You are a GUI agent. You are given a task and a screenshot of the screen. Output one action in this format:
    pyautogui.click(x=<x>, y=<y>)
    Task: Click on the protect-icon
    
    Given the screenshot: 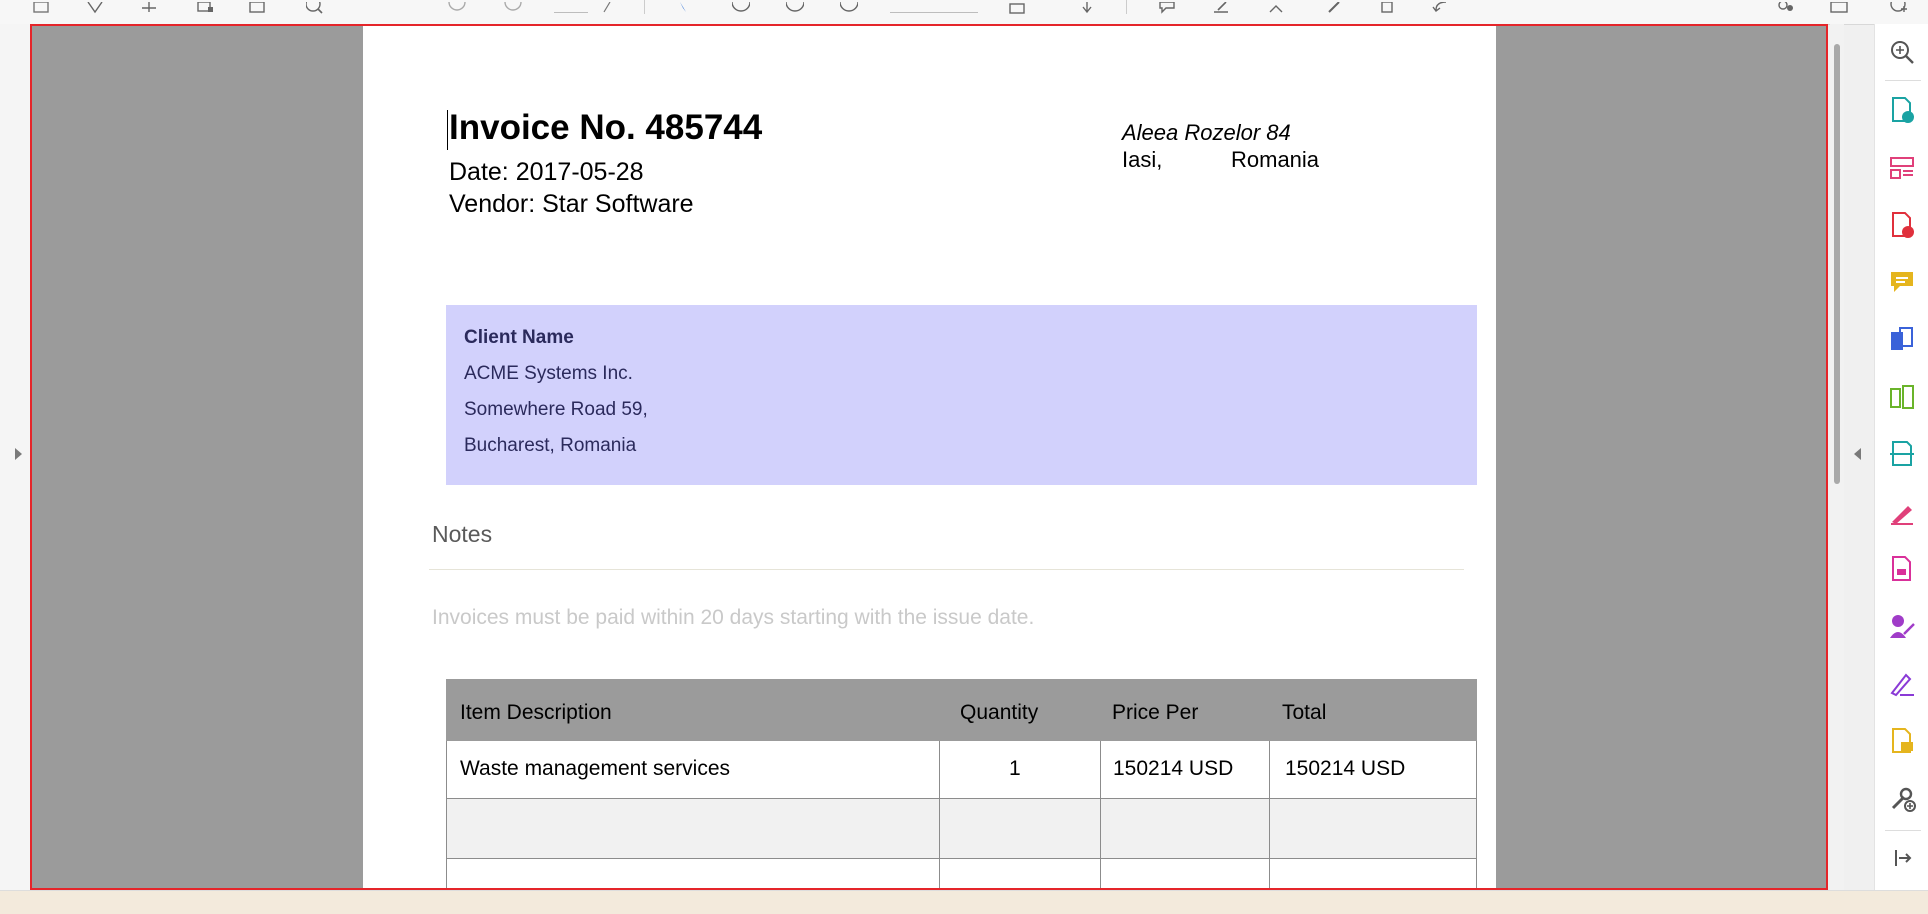 What is the action you would take?
    pyautogui.click(x=1902, y=569)
    